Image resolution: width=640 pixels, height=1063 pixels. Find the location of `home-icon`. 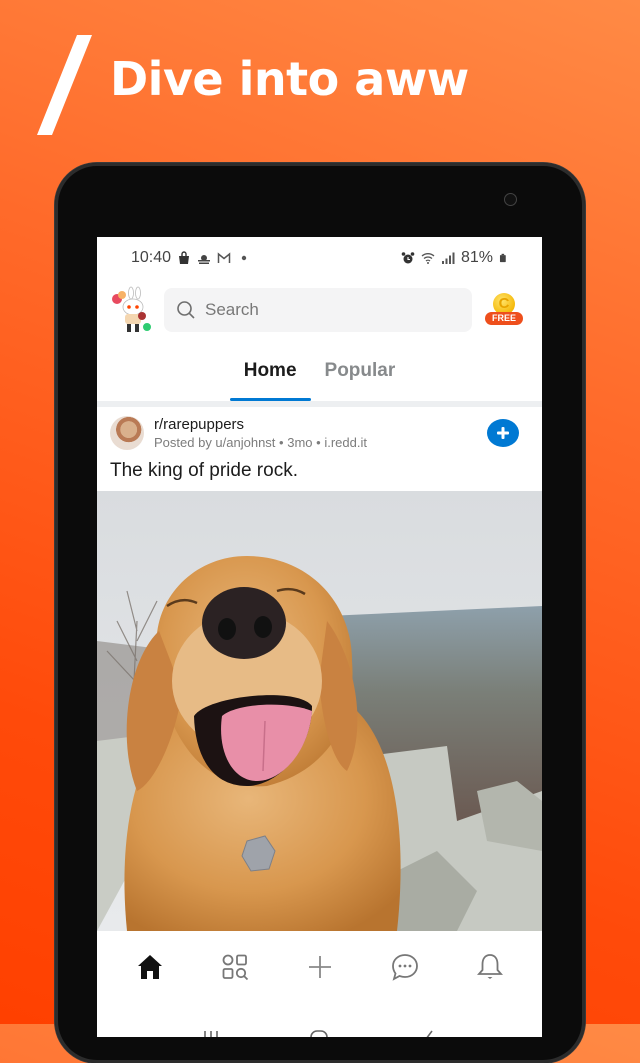

home-icon is located at coordinates (149, 967).